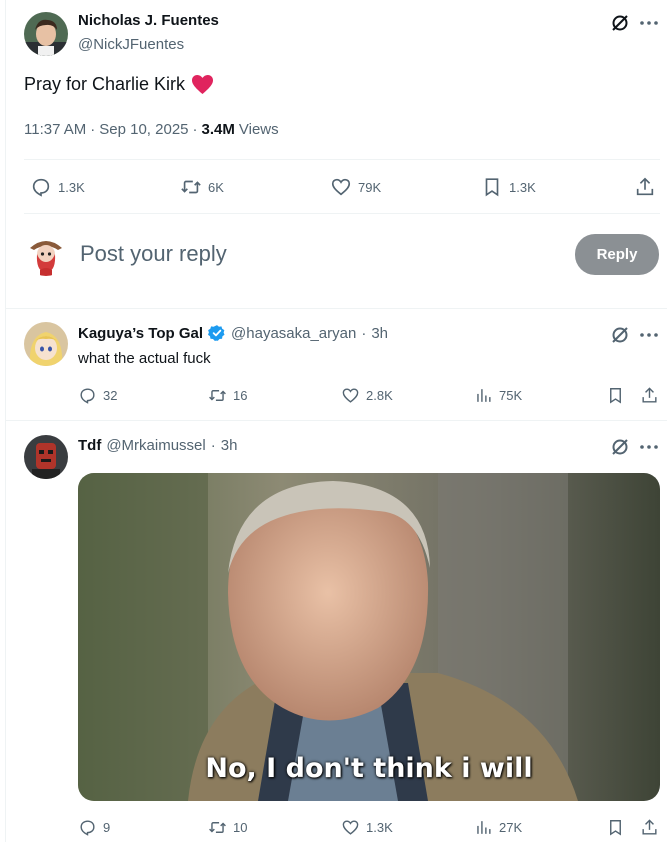 The image size is (667, 842). I want to click on views-count: 3.4M, so click(218, 129).